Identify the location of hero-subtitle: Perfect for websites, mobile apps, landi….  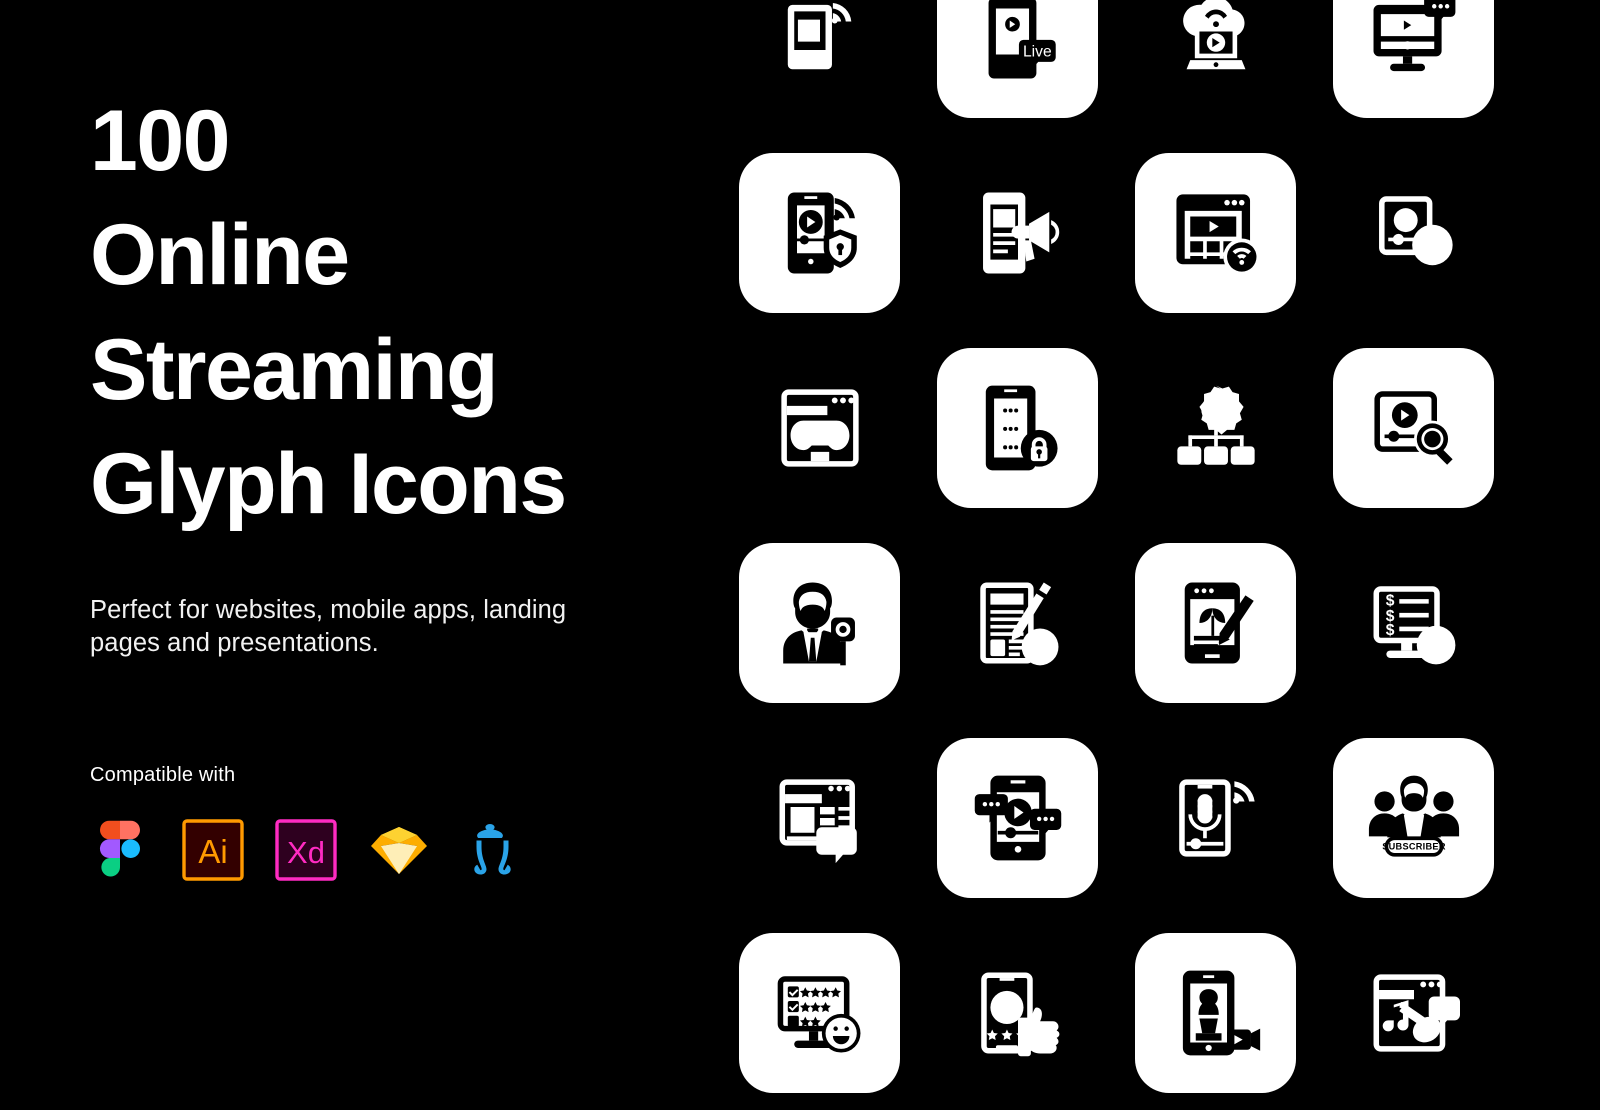
(328, 626).